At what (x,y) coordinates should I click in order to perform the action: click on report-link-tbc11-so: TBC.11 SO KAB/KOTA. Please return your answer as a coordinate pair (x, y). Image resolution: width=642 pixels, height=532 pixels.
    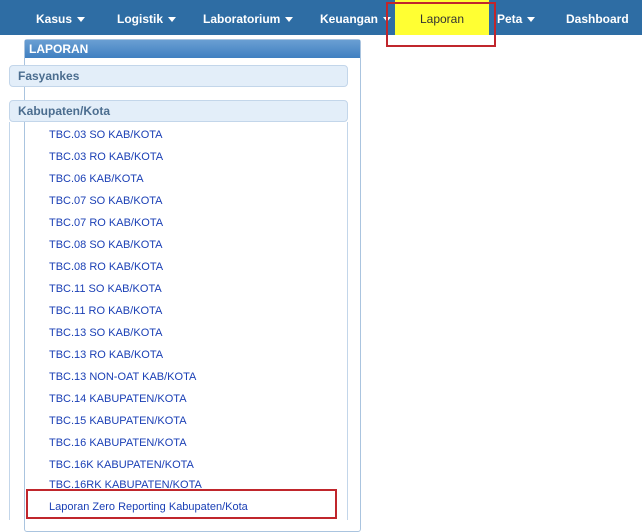
    Looking at the image, I should click on (105, 289).